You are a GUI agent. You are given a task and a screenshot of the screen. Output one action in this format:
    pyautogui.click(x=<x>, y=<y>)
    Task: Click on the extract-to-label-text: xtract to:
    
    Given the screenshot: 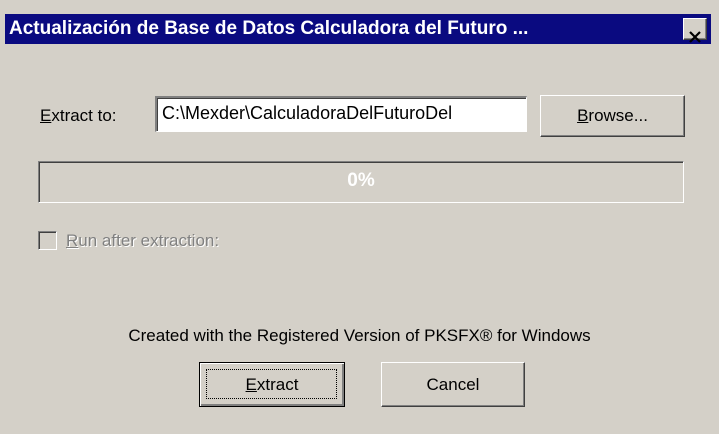 What is the action you would take?
    pyautogui.click(x=84, y=115)
    